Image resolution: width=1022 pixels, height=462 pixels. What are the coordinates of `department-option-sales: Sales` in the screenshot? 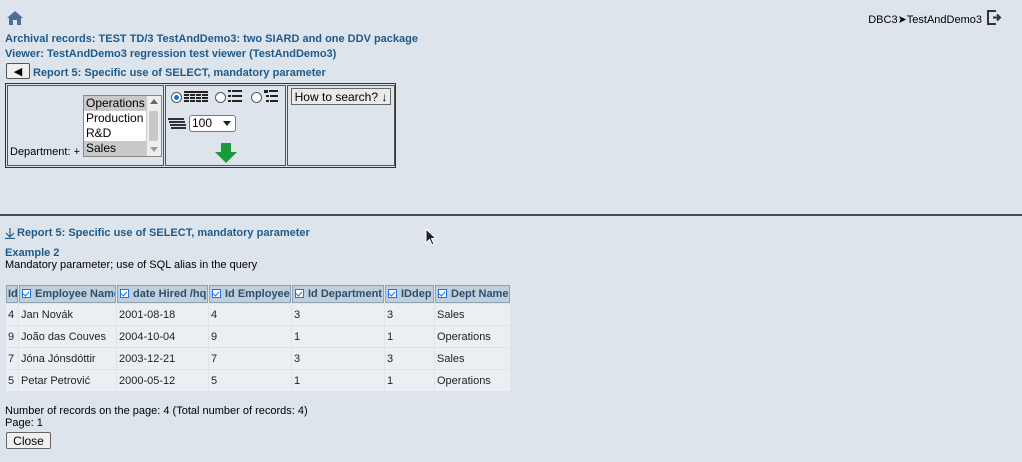 It's located at (116, 148).